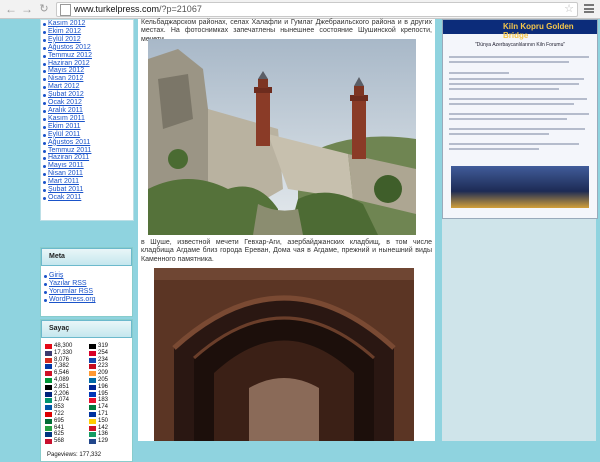 The width and height of the screenshot is (600, 462). What do you see at coordinates (87, 111) in the screenshot?
I see `archive-link: Aralık 2011` at bounding box center [87, 111].